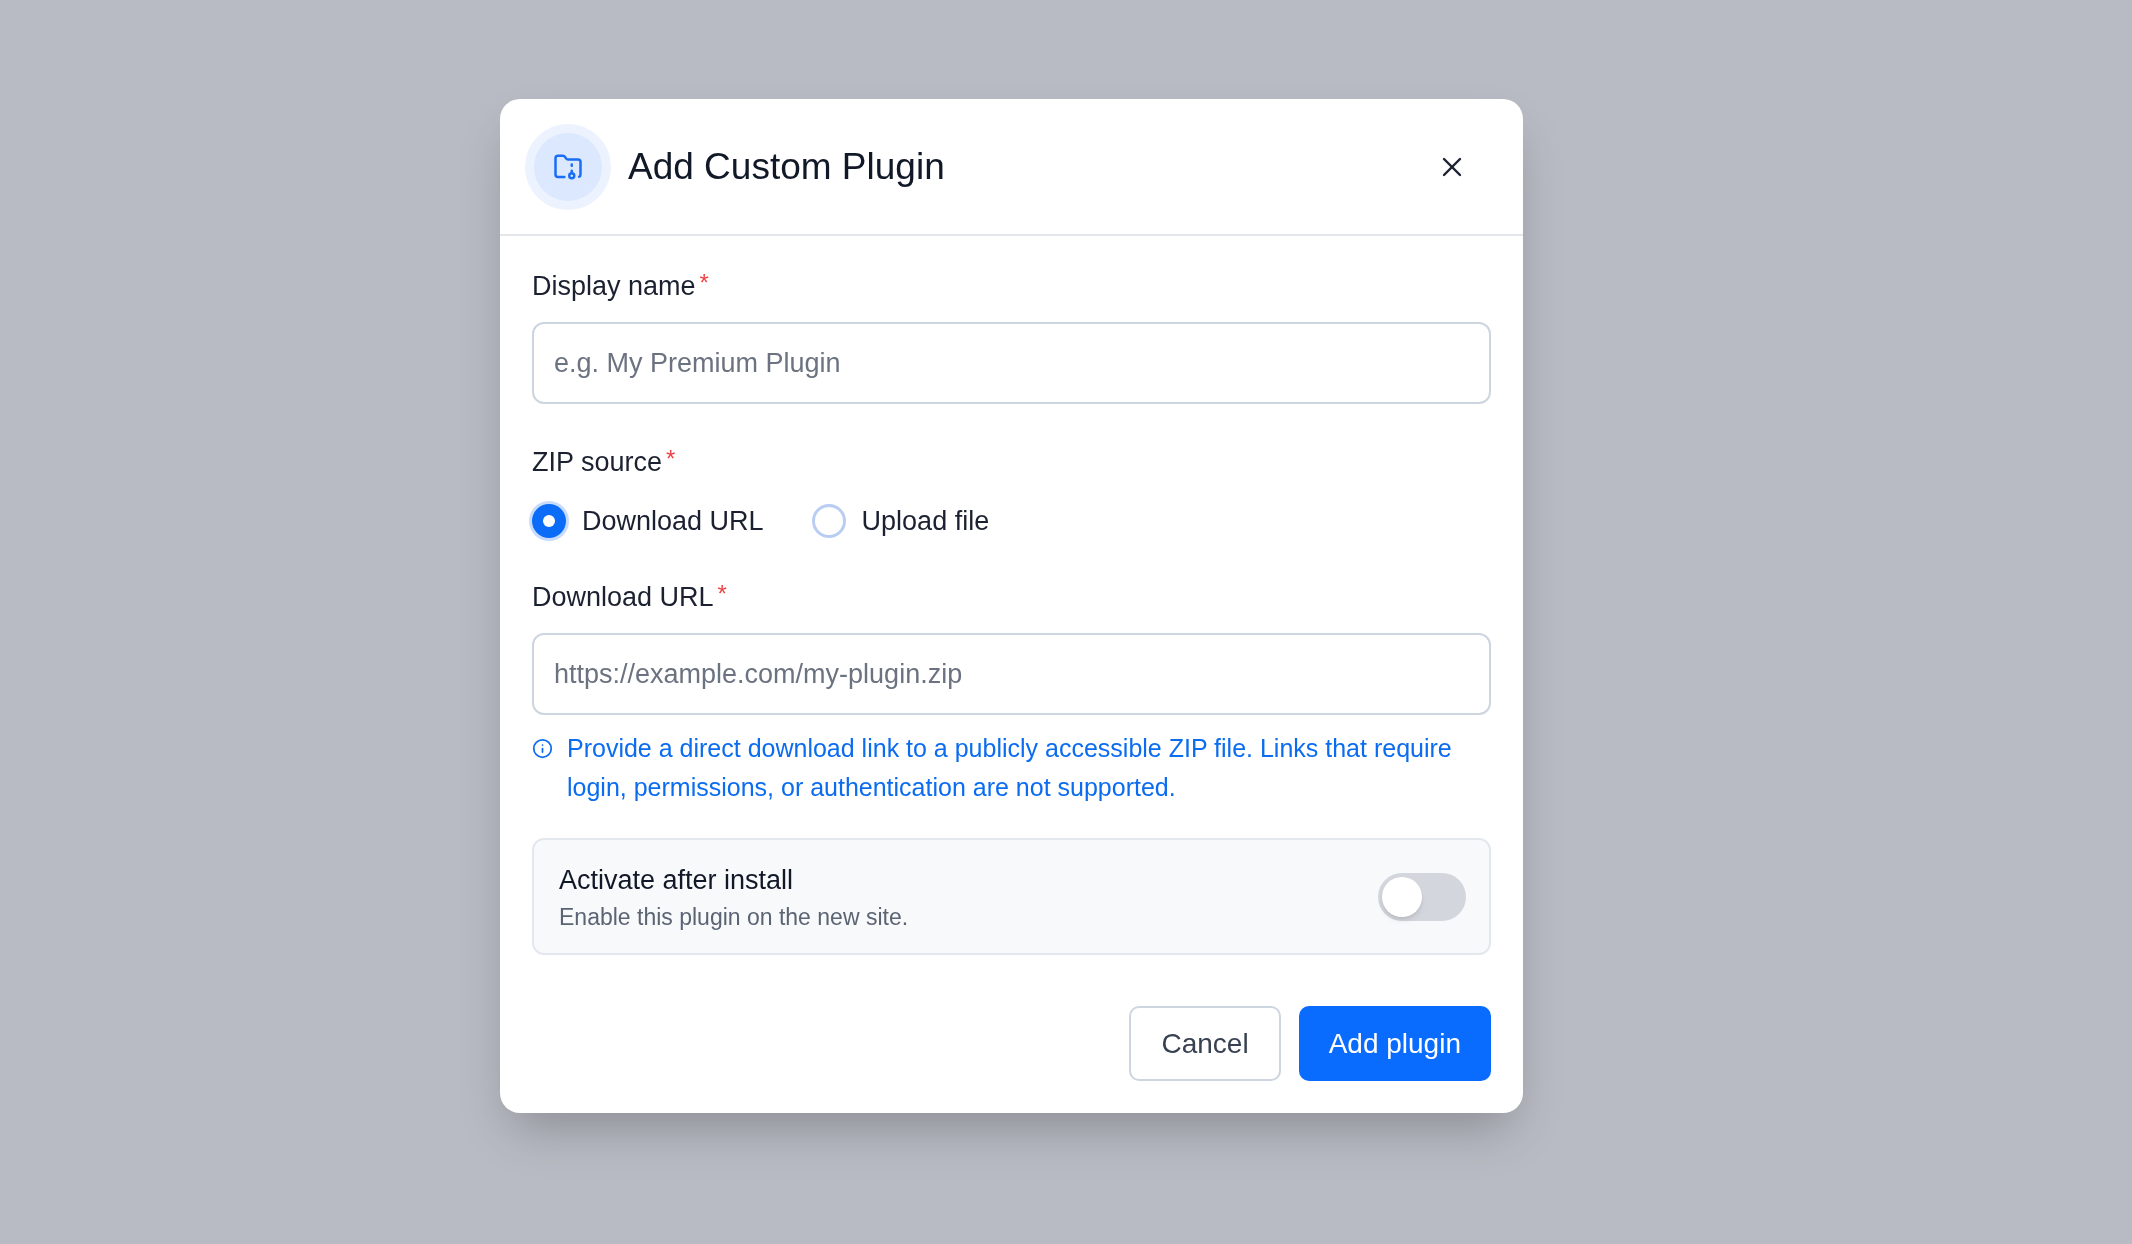  Describe the element at coordinates (614, 286) in the screenshot. I see `field-label: Display name` at that location.